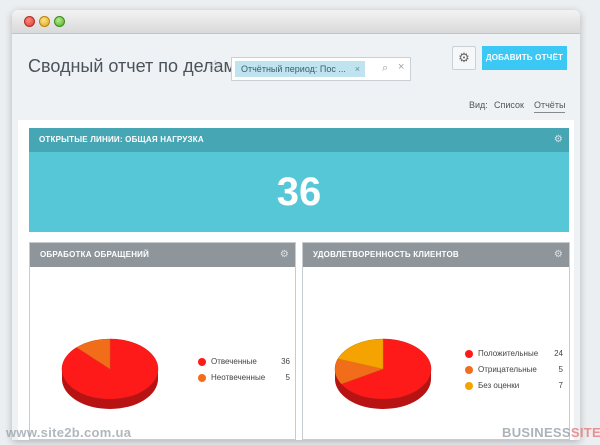 Image resolution: width=600 pixels, height=445 pixels. I want to click on legend-item: Без оценки 7, so click(514, 387).